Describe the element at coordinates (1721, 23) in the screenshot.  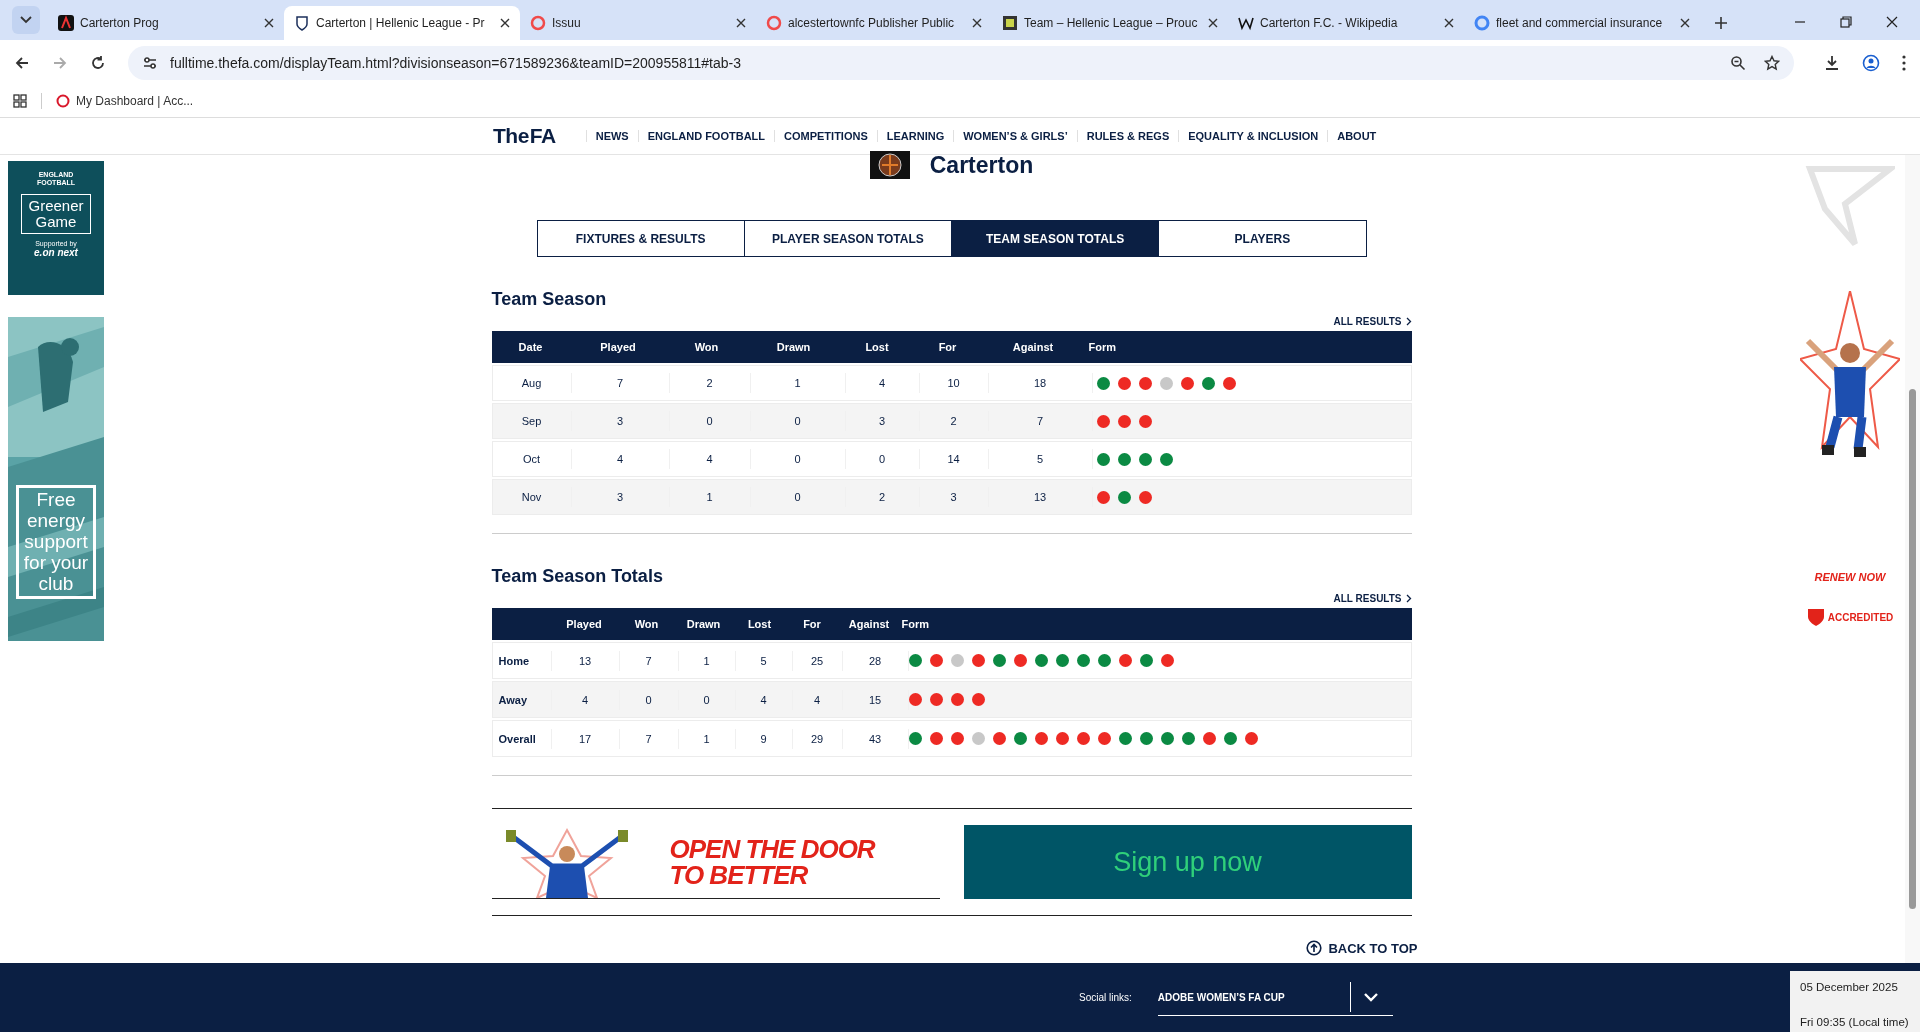
I see `new-tab-icon` at that location.